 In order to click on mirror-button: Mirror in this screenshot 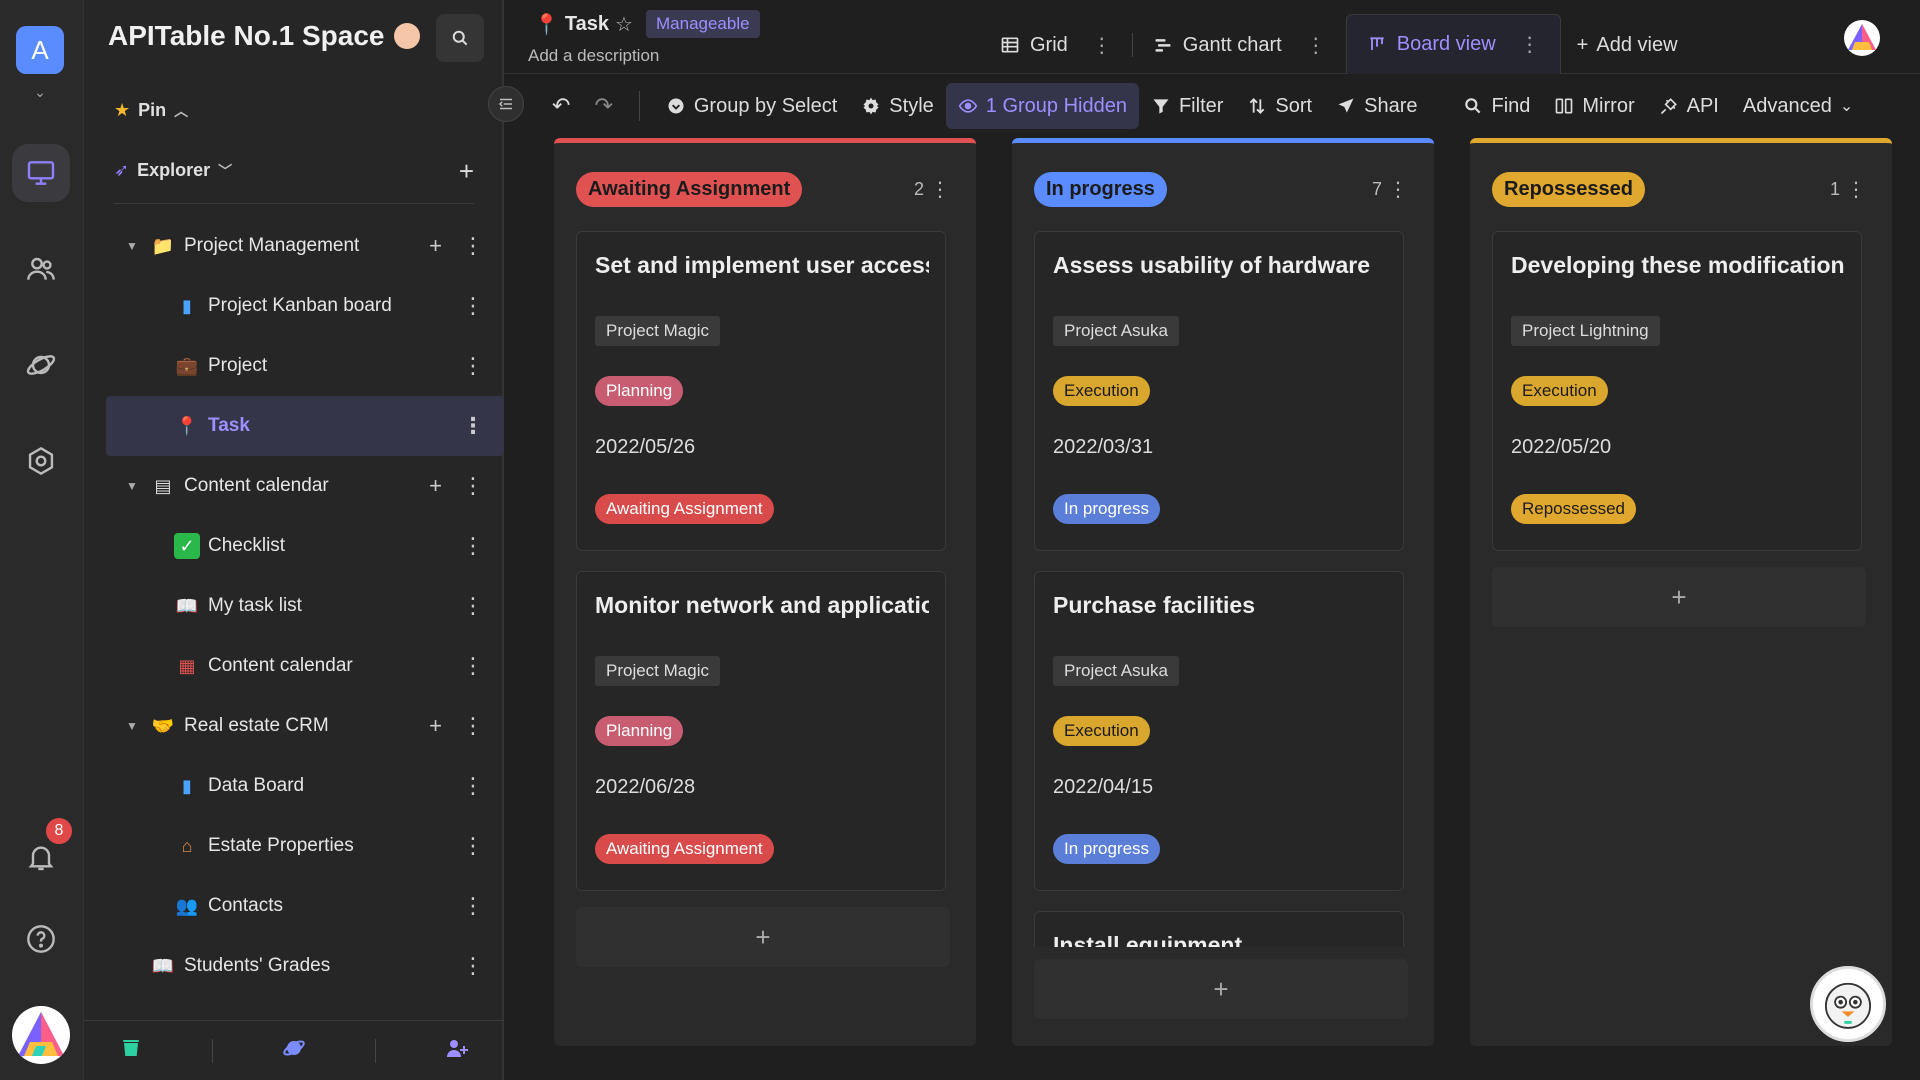, I will do `click(1594, 106)`.